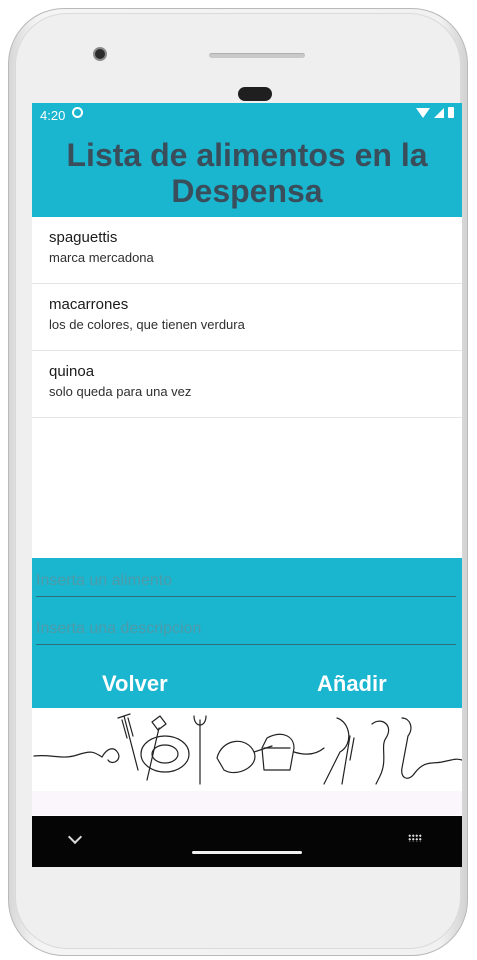 The width and height of the screenshot is (477, 960). I want to click on utensils-line-art, so click(247, 749).